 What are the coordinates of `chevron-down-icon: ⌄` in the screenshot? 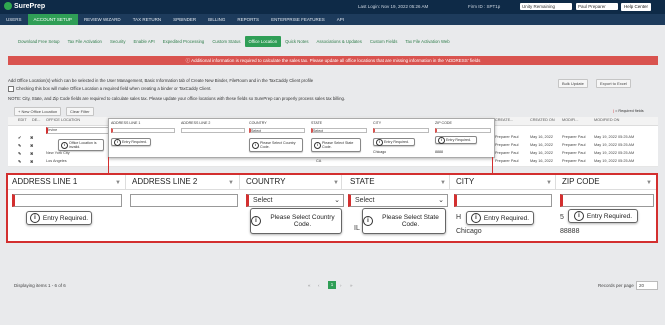 It's located at (337, 200).